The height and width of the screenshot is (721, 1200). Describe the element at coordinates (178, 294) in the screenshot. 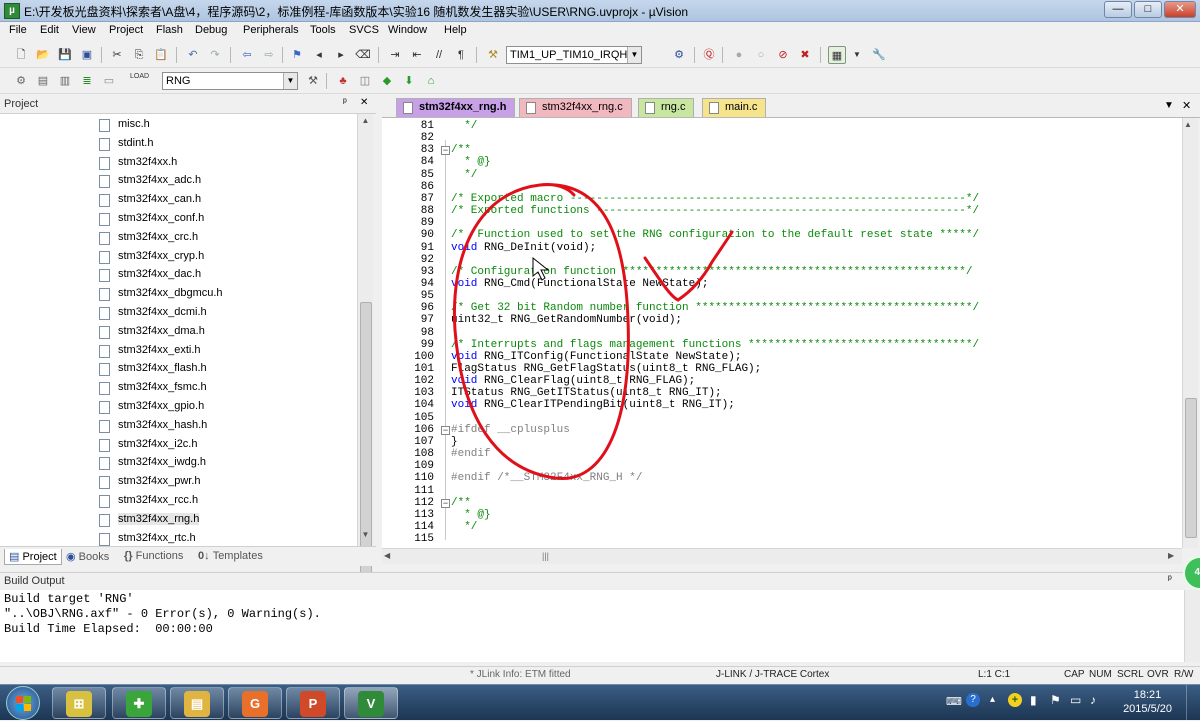

I see `project-file-item: stm32f4xx_dbgmcu.h` at that location.